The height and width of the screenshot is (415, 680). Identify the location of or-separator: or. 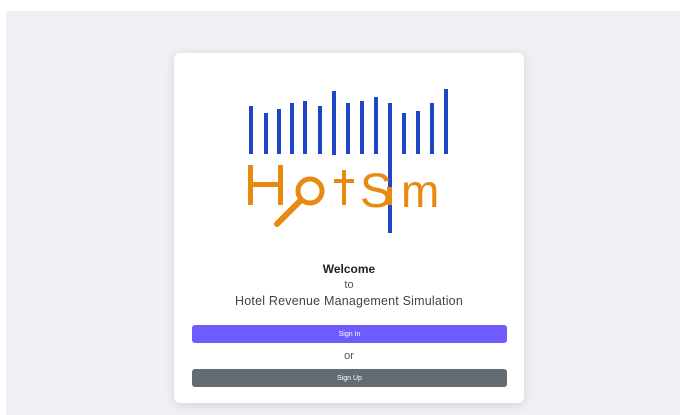
(349, 356).